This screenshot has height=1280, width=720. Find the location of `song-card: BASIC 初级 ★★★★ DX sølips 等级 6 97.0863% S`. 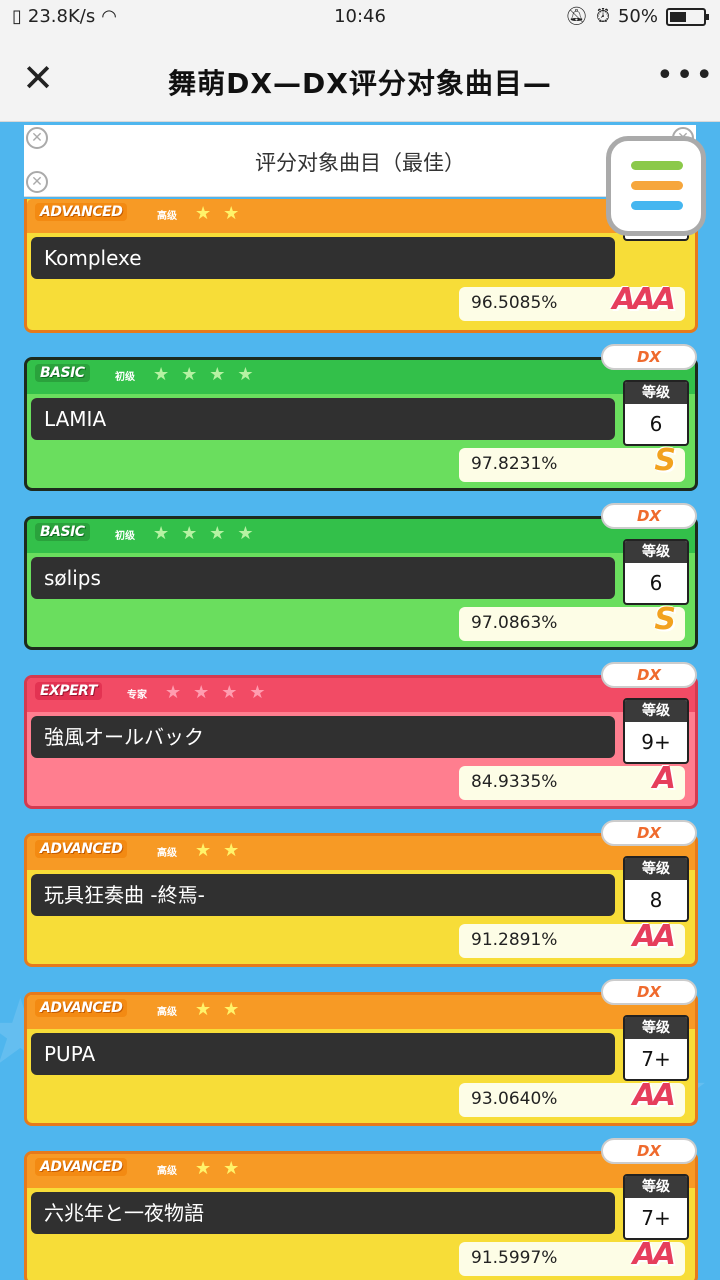

song-card: BASIC 初级 ★★★★ DX sølips 等级 6 97.0863% S is located at coordinates (361, 576).